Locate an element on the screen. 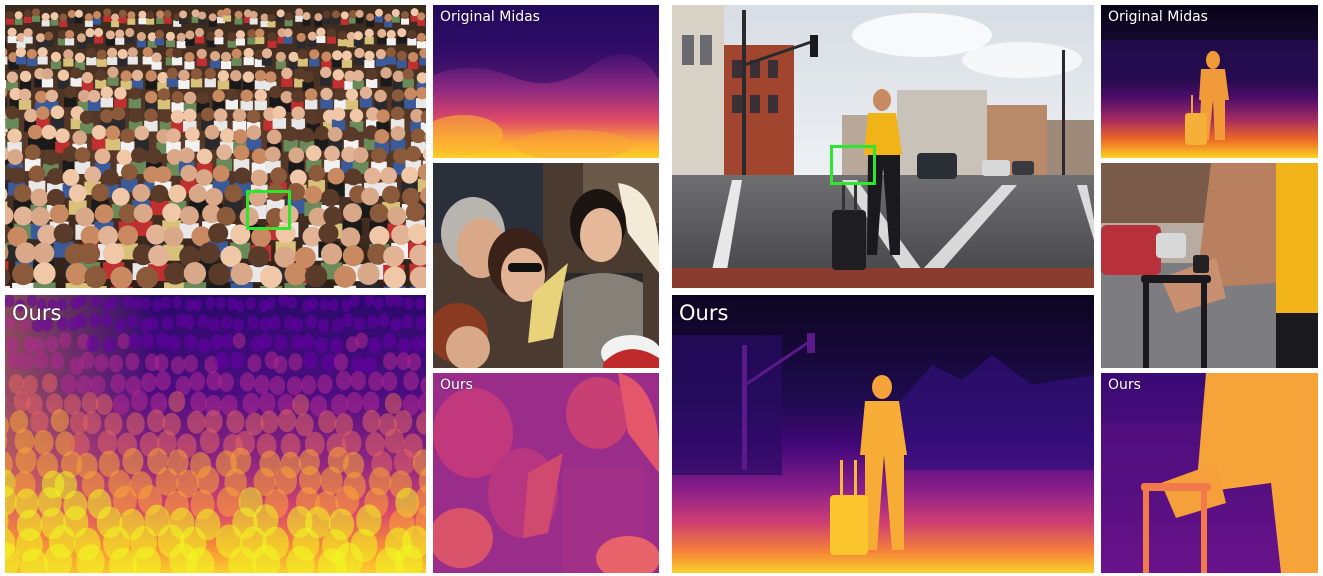  crowd-ours-zoomed-depth-map is located at coordinates (546, 473).